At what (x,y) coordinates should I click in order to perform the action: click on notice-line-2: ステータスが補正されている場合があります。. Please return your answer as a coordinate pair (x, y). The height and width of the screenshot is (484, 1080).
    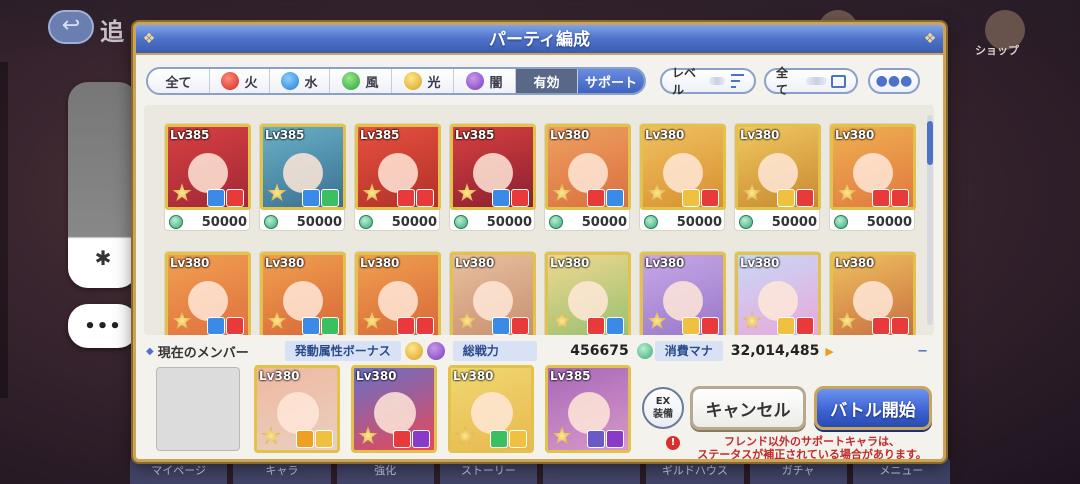
    Looking at the image, I should click on (812, 454).